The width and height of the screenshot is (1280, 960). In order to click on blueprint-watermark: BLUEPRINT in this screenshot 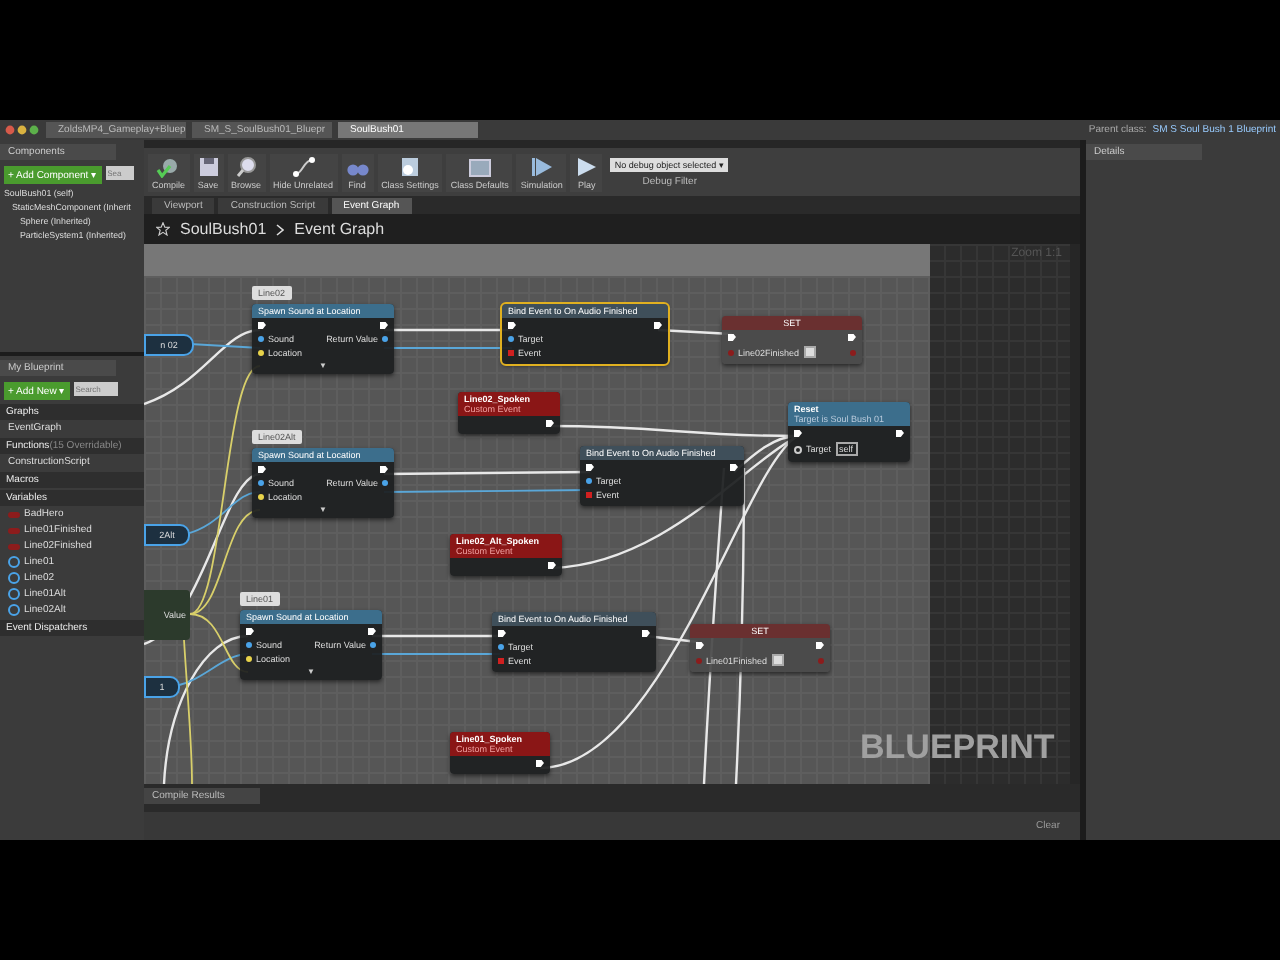, I will do `click(957, 748)`.